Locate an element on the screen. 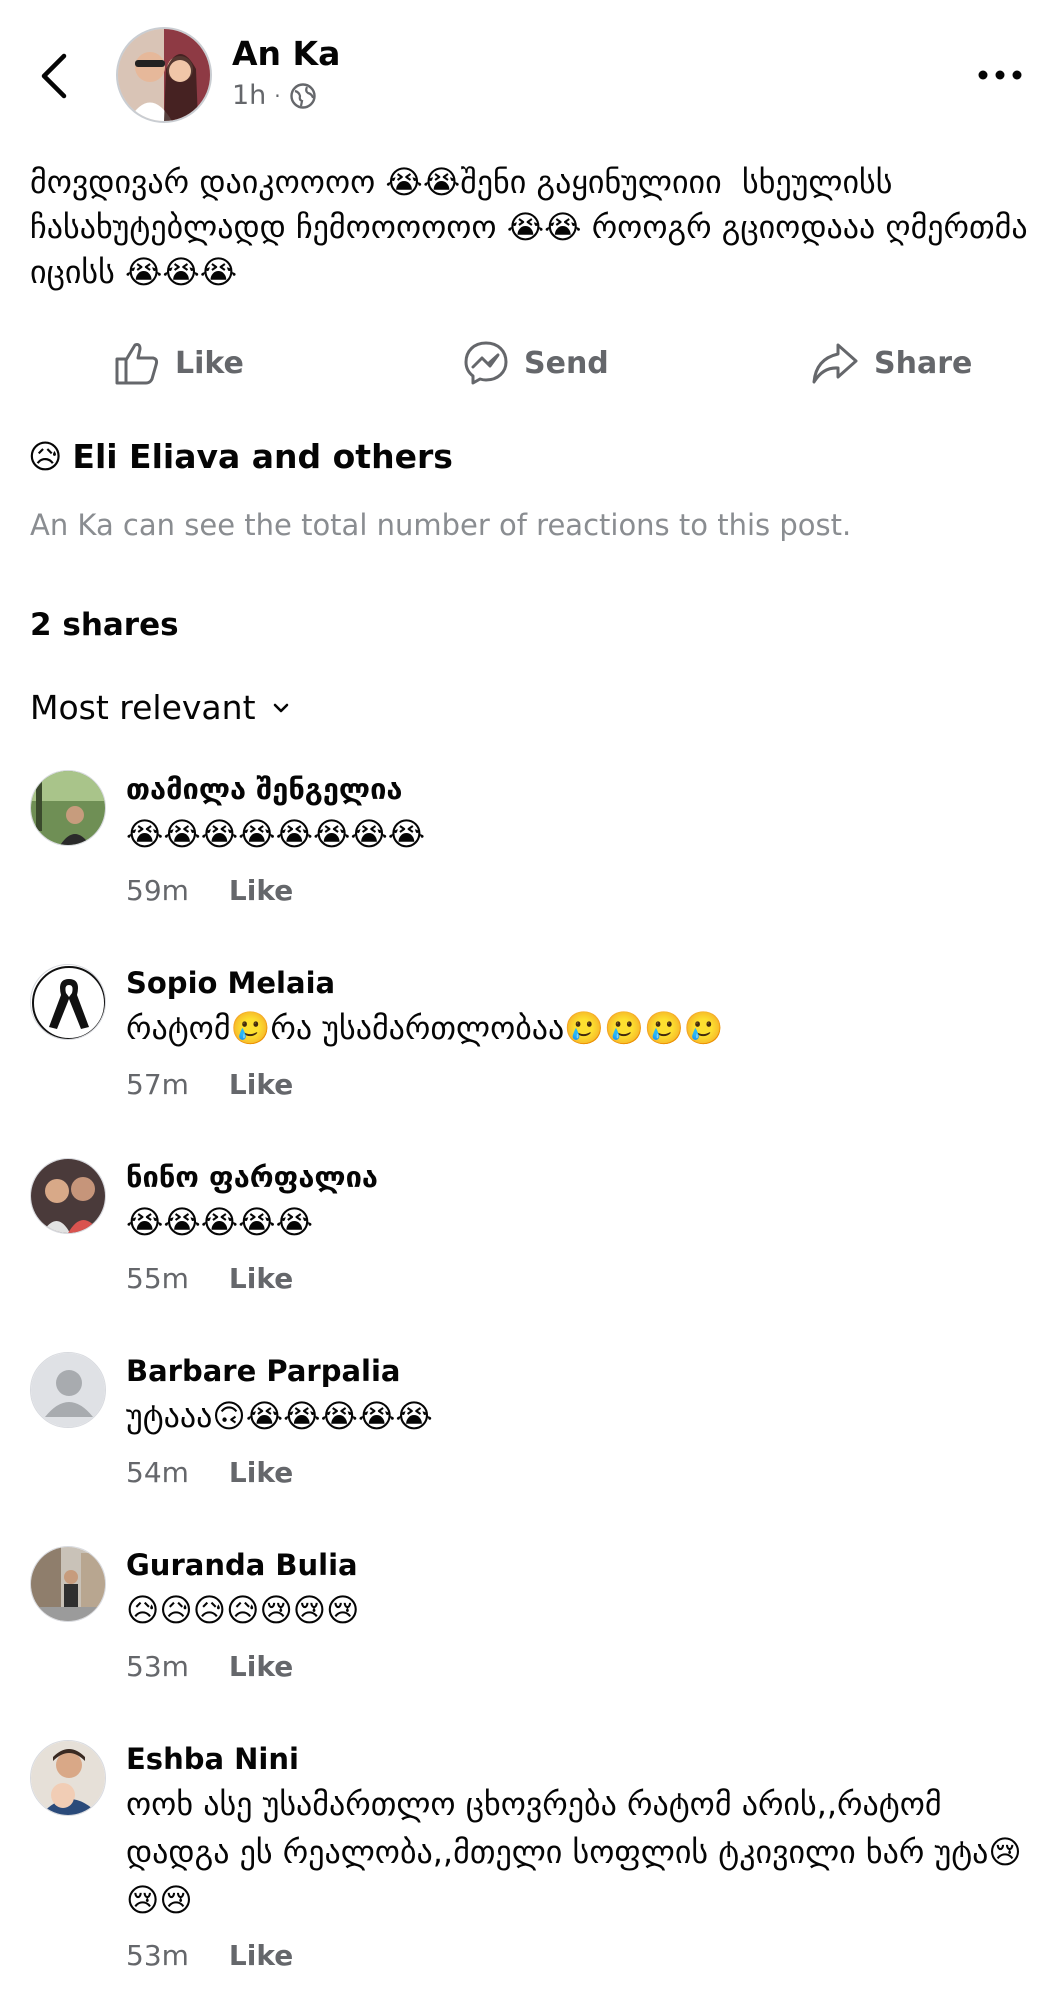 This screenshot has width=1061, height=2000. sort-label: Most relevant is located at coordinates (143, 707).